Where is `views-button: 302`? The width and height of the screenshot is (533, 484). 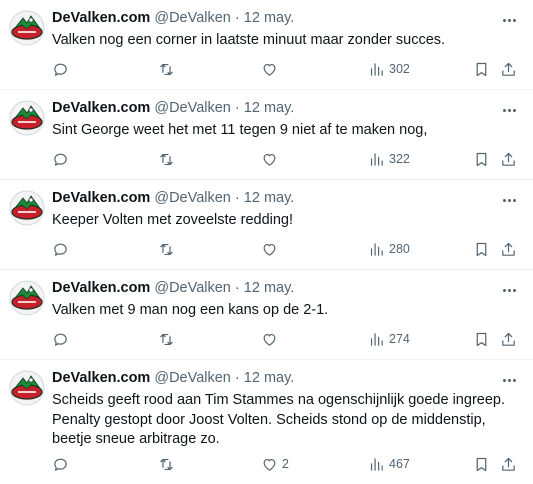 views-button: 302 is located at coordinates (389, 69).